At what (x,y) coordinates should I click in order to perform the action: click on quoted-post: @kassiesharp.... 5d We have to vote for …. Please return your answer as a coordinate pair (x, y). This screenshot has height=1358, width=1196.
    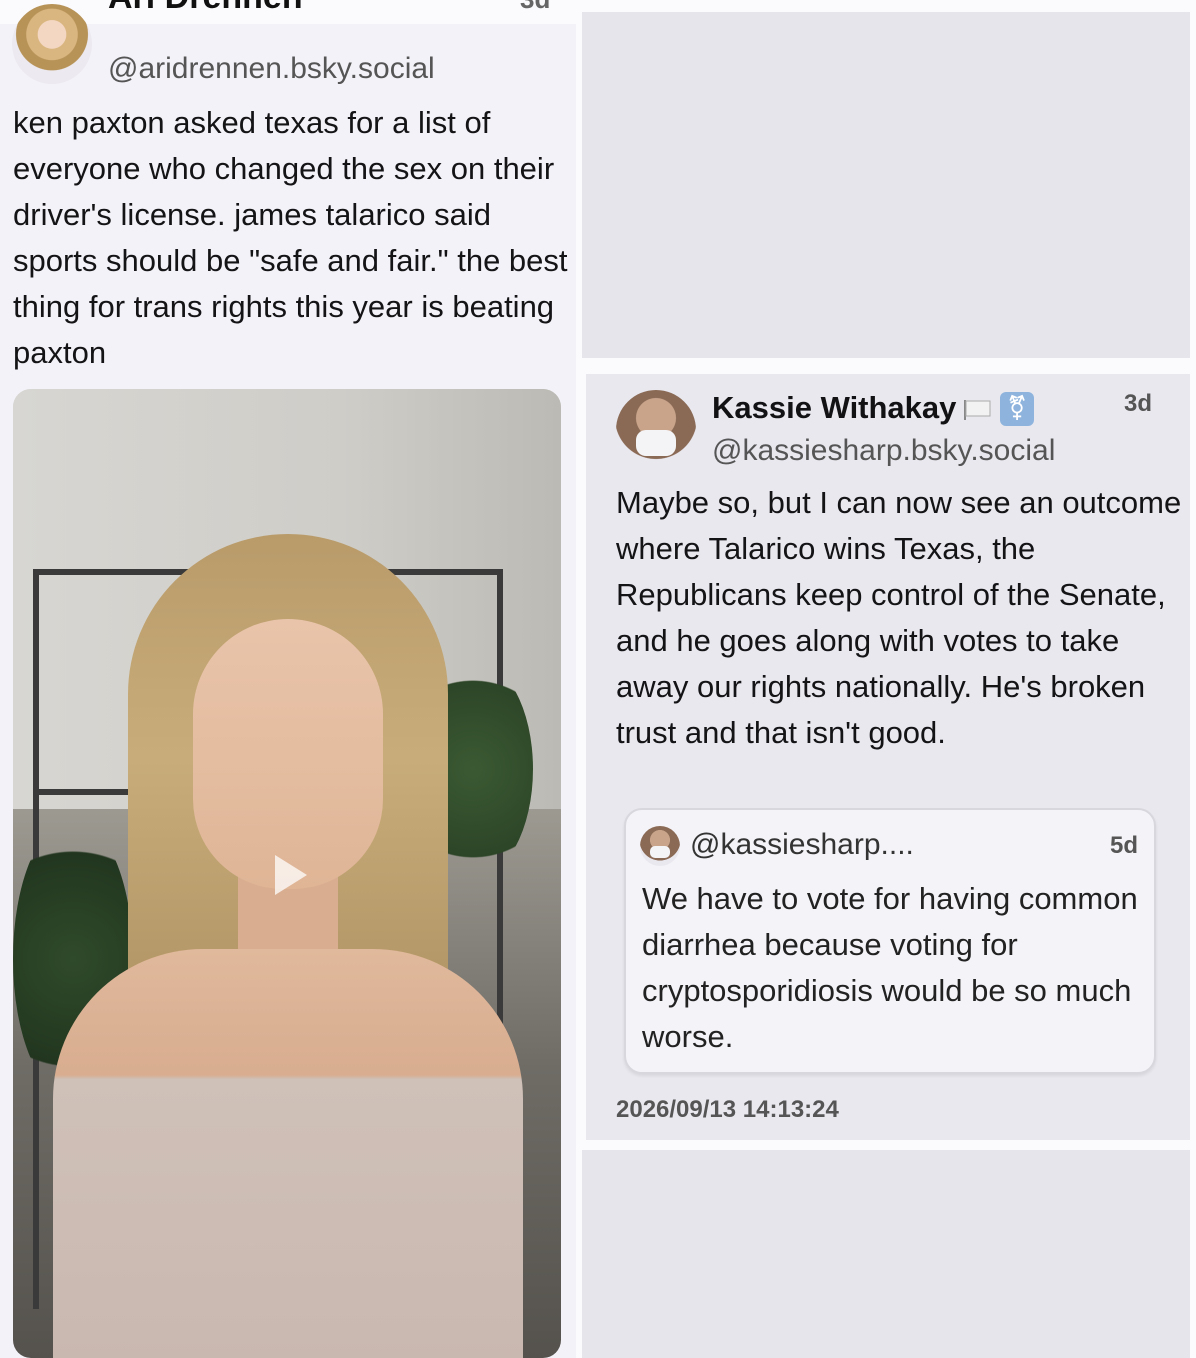
    Looking at the image, I should click on (890, 941).